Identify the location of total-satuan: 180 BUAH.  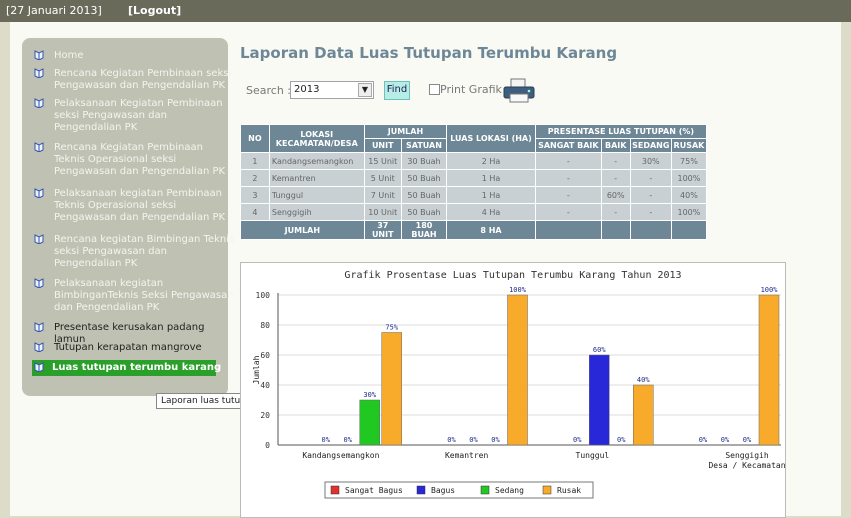
(424, 230).